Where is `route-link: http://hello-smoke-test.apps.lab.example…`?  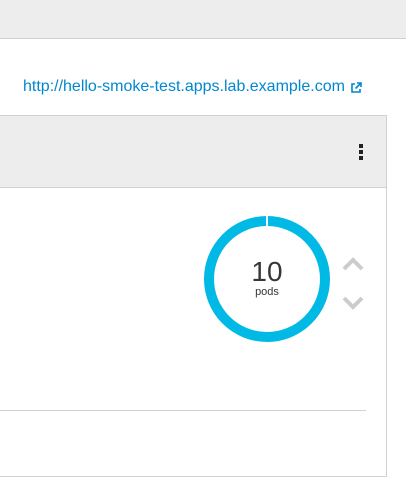
route-link: http://hello-smoke-test.apps.lab.example… is located at coordinates (192, 87).